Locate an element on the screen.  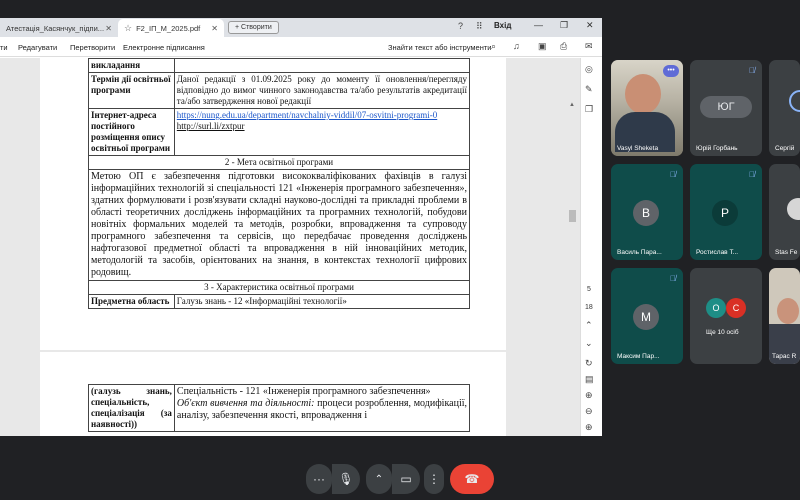
print-icon: ⎙ is located at coordinates (563, 46).